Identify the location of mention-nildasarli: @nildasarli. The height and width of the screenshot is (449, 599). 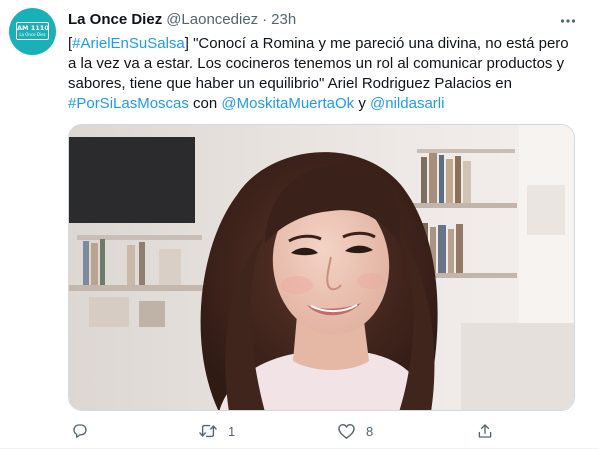
(407, 103).